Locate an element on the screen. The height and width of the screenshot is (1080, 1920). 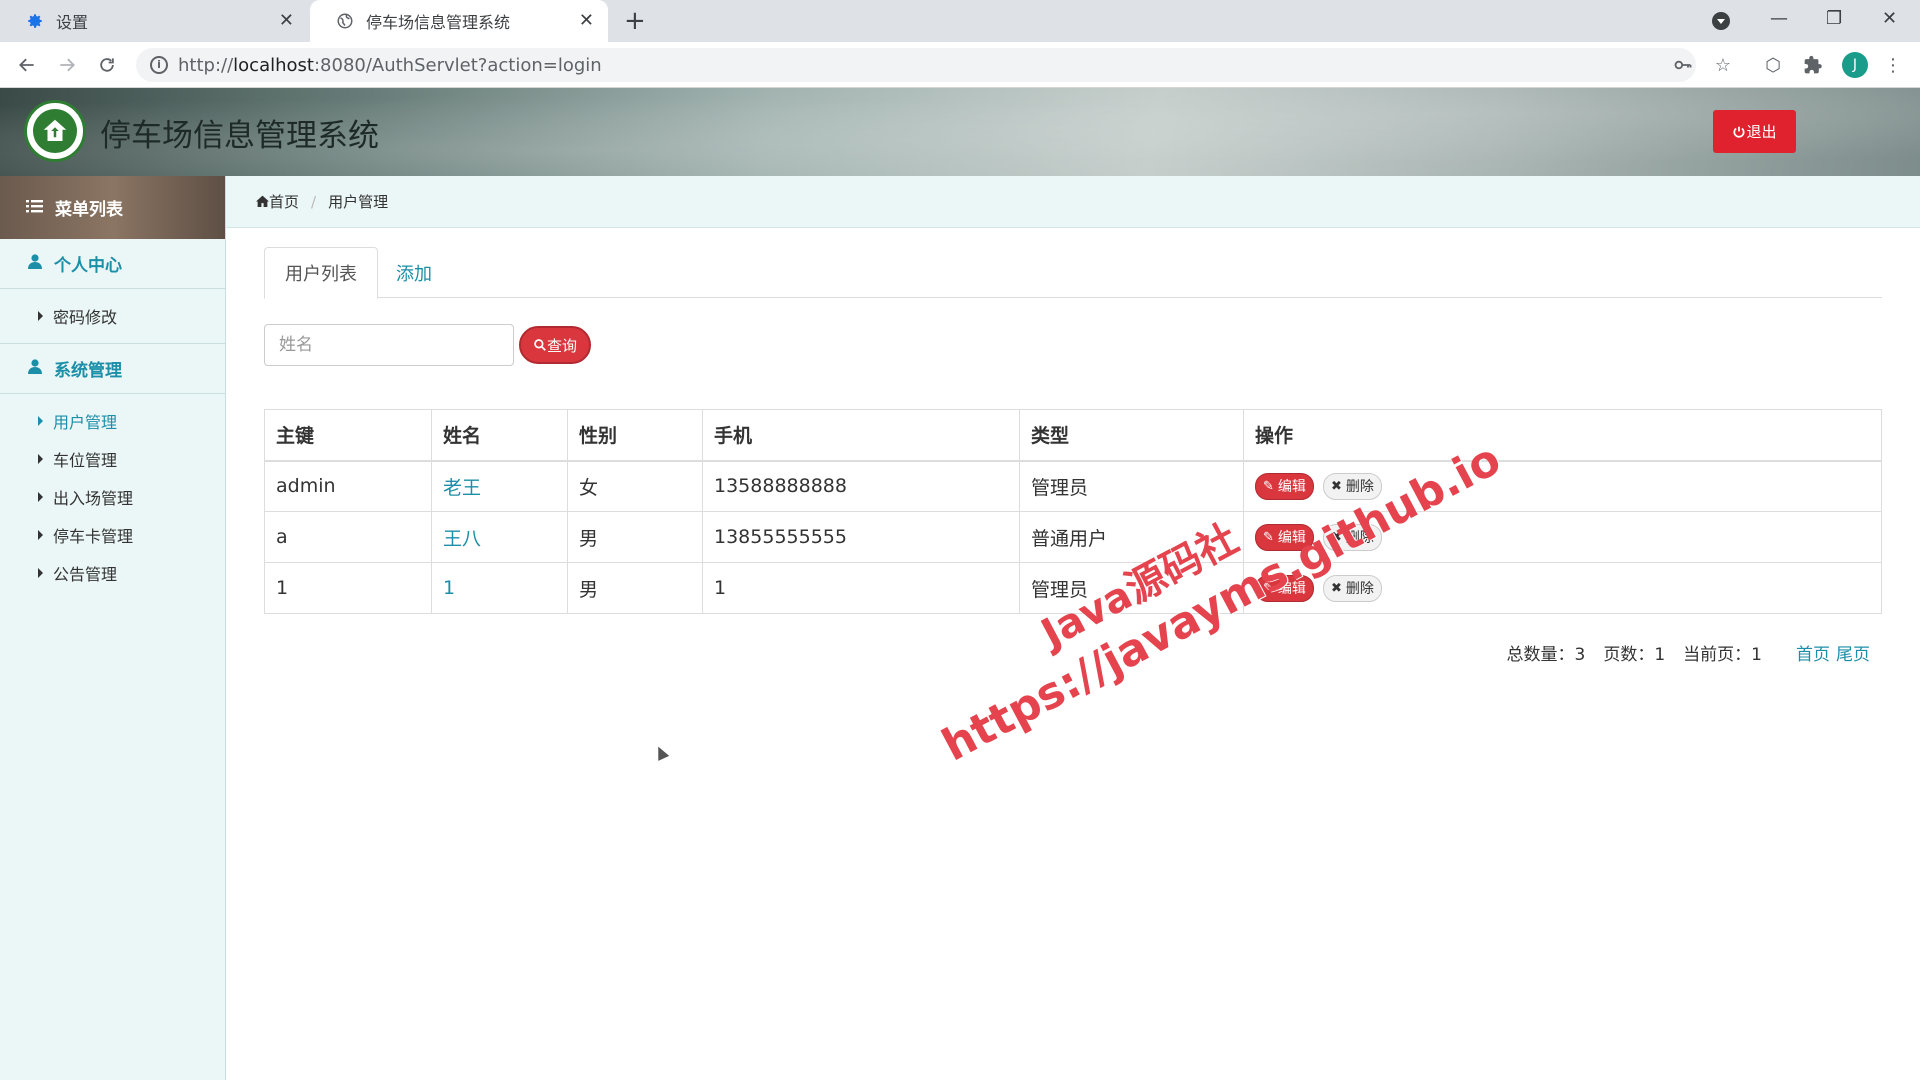
first-page-link: 首页 is located at coordinates (1813, 652).